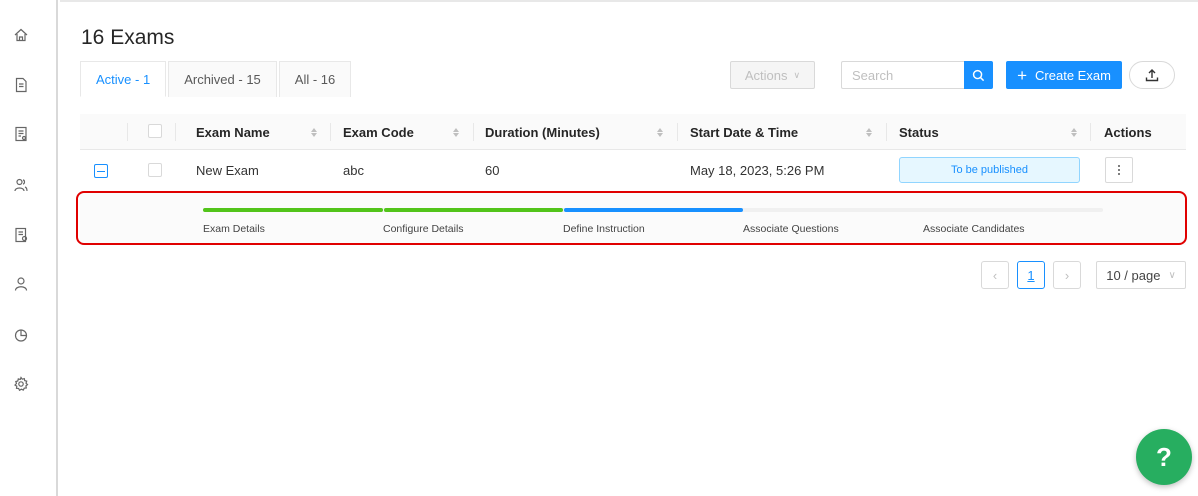 This screenshot has height=496, width=1198. I want to click on upload-button, so click(1152, 75).